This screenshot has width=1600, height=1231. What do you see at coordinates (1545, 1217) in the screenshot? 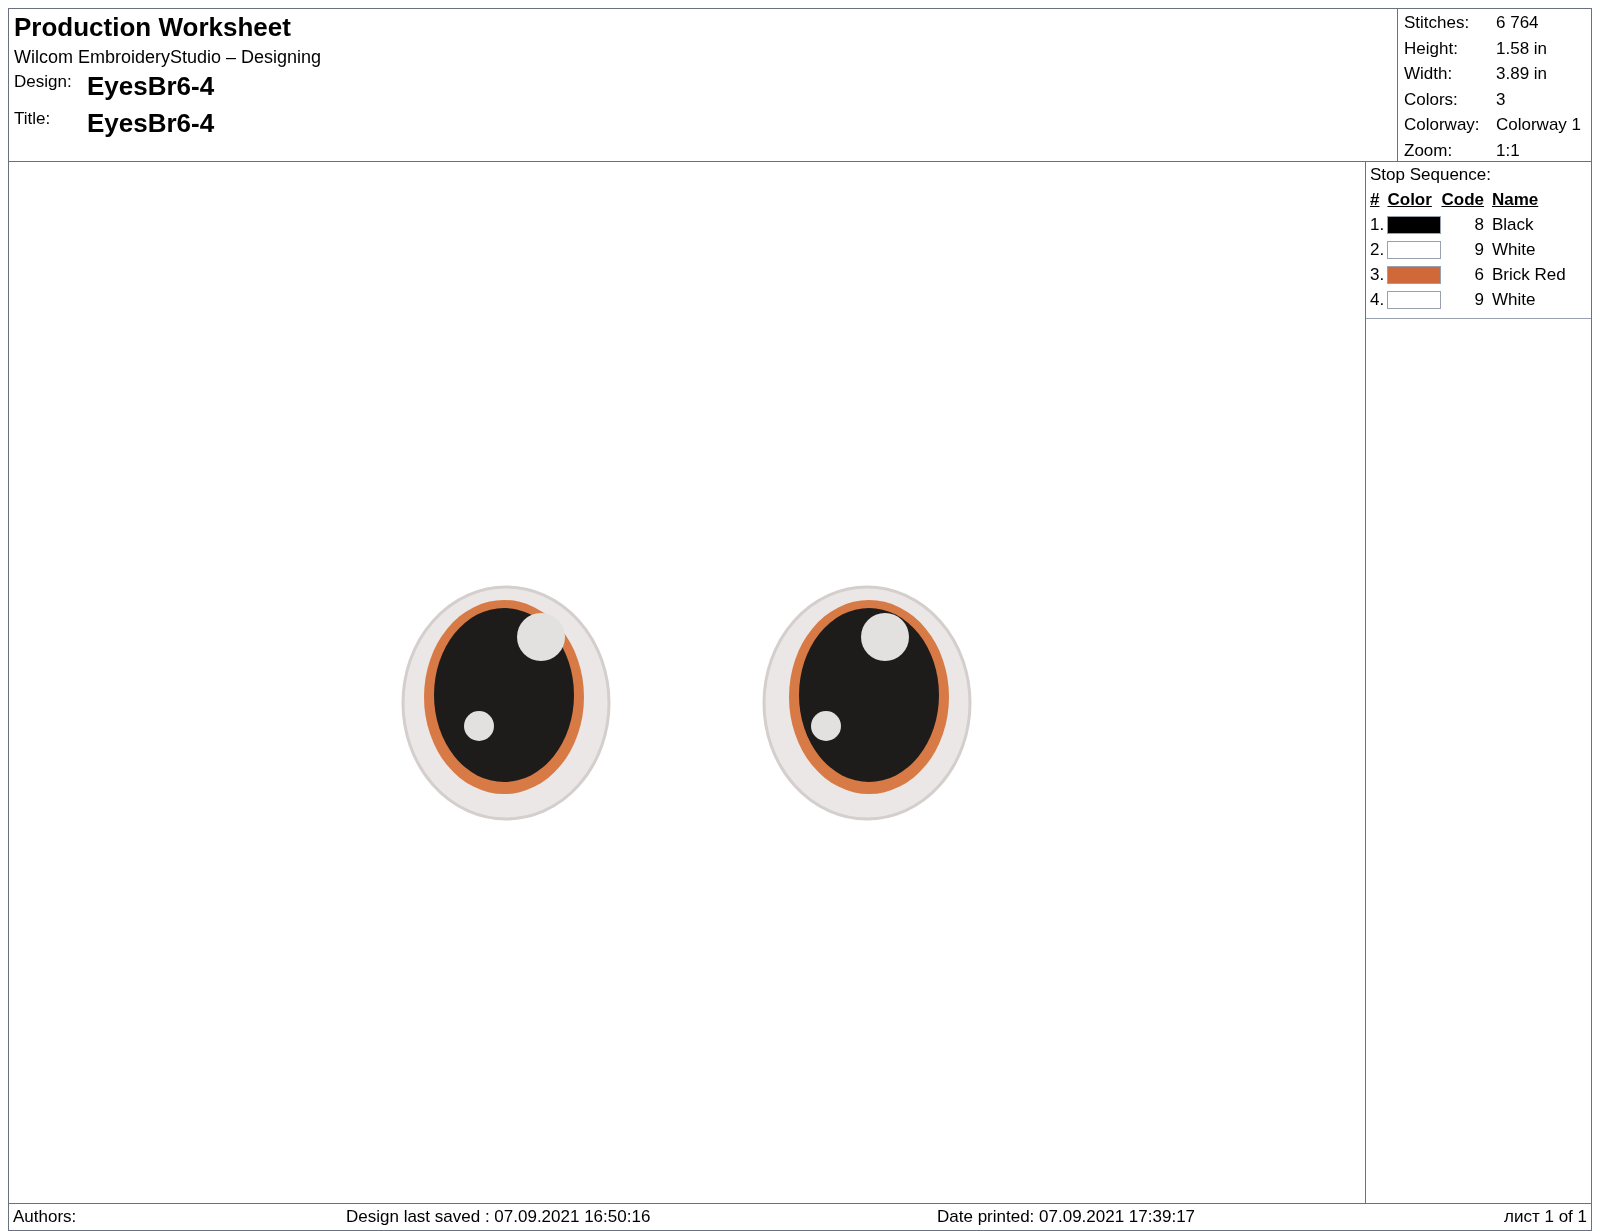
I see `page-number: лист 1 of 1` at bounding box center [1545, 1217].